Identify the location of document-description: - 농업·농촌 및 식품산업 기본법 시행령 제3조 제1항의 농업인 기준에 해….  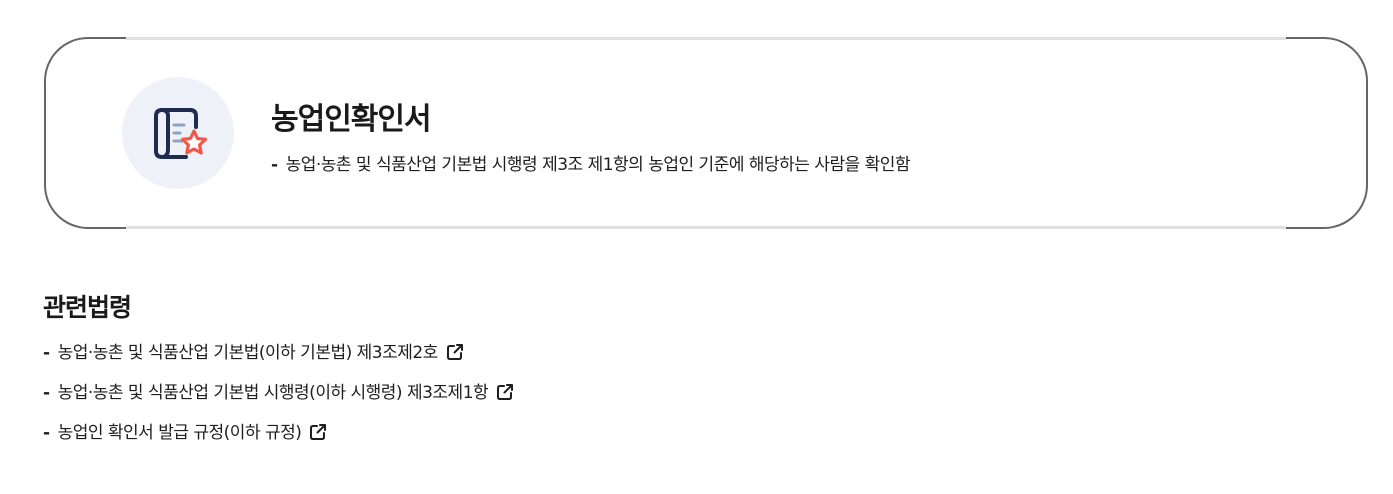
(591, 162).